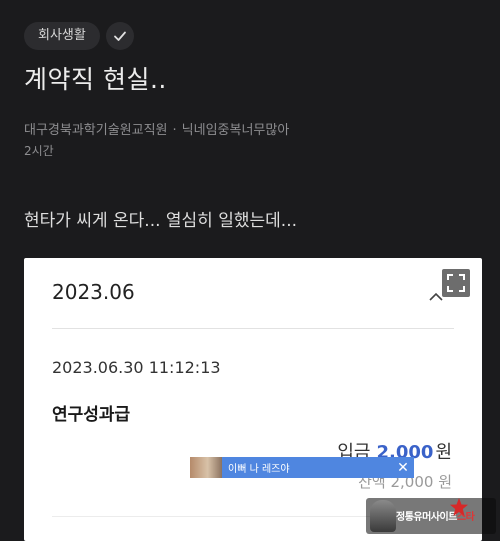  I want to click on tag-row: 회사생활, so click(79, 36).